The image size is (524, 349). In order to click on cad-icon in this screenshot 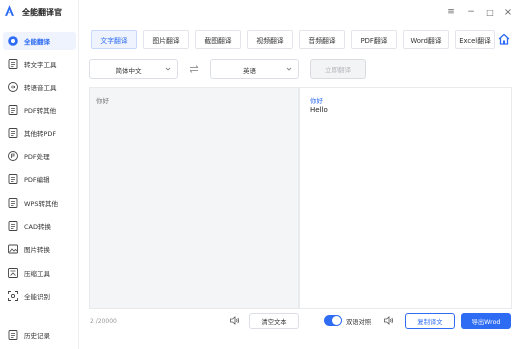, I will do `click(13, 226)`.